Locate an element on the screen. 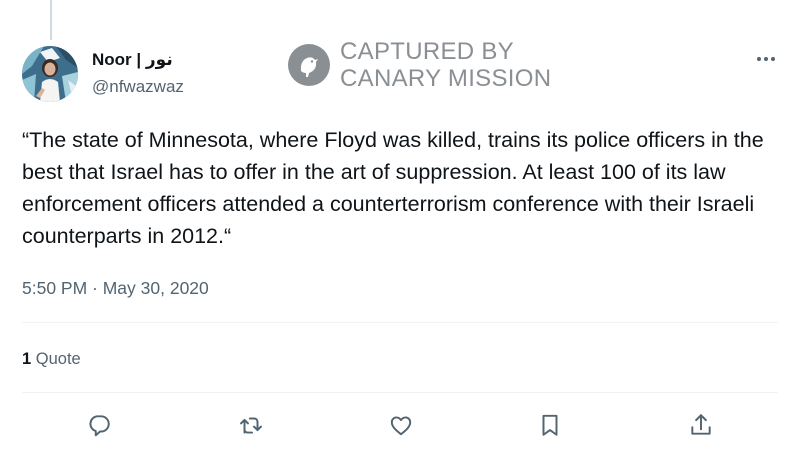  retweet-icon is located at coordinates (251, 425).